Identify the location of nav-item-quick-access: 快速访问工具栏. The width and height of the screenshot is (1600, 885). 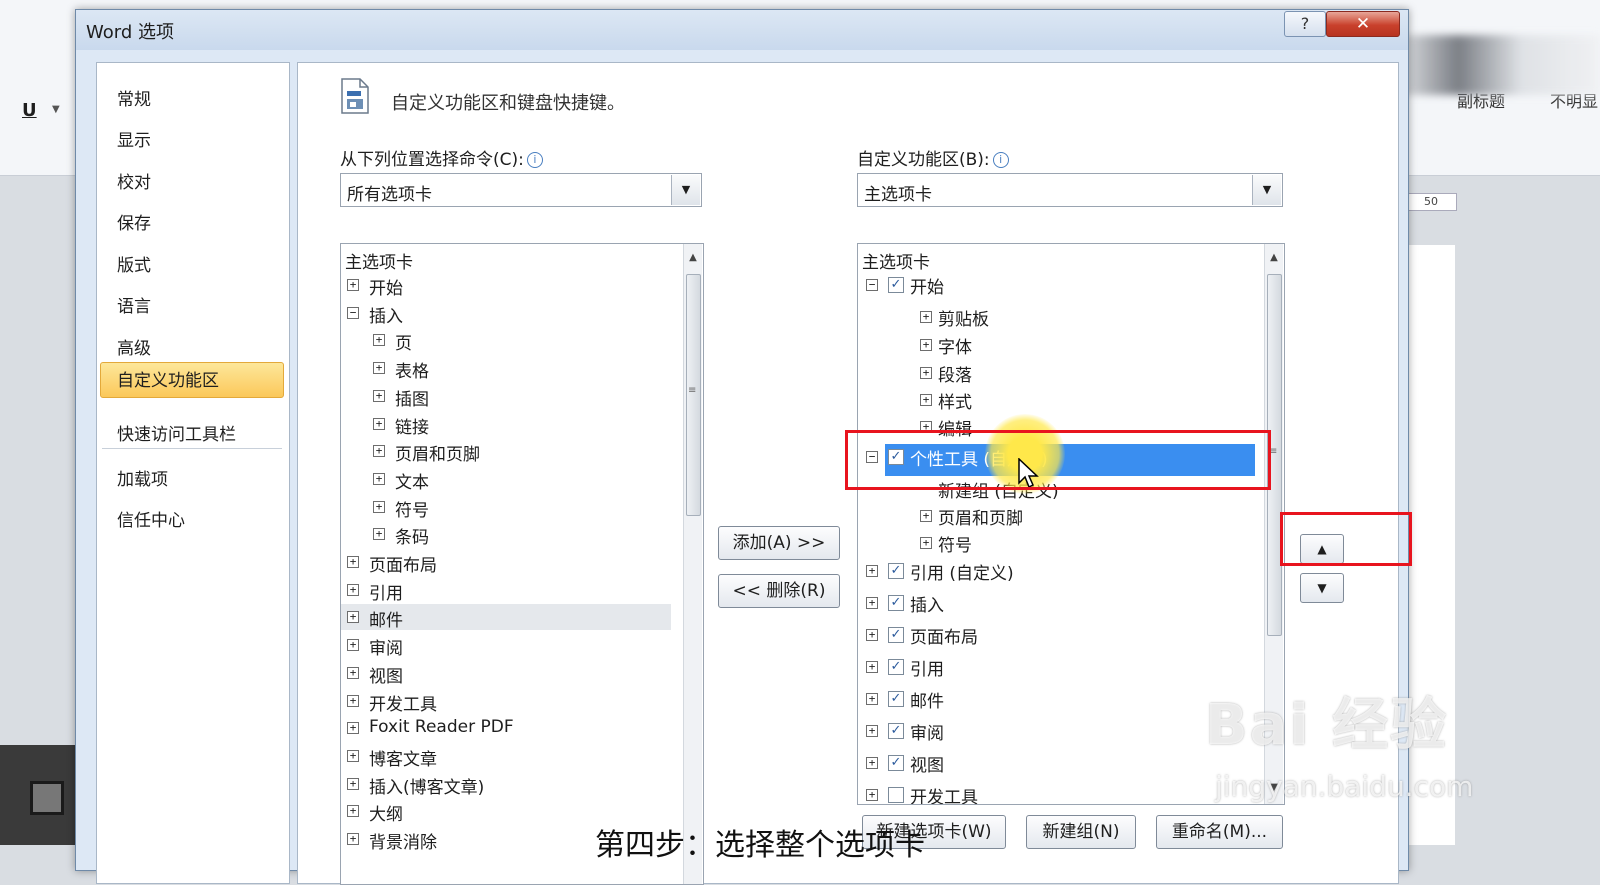
(176, 432).